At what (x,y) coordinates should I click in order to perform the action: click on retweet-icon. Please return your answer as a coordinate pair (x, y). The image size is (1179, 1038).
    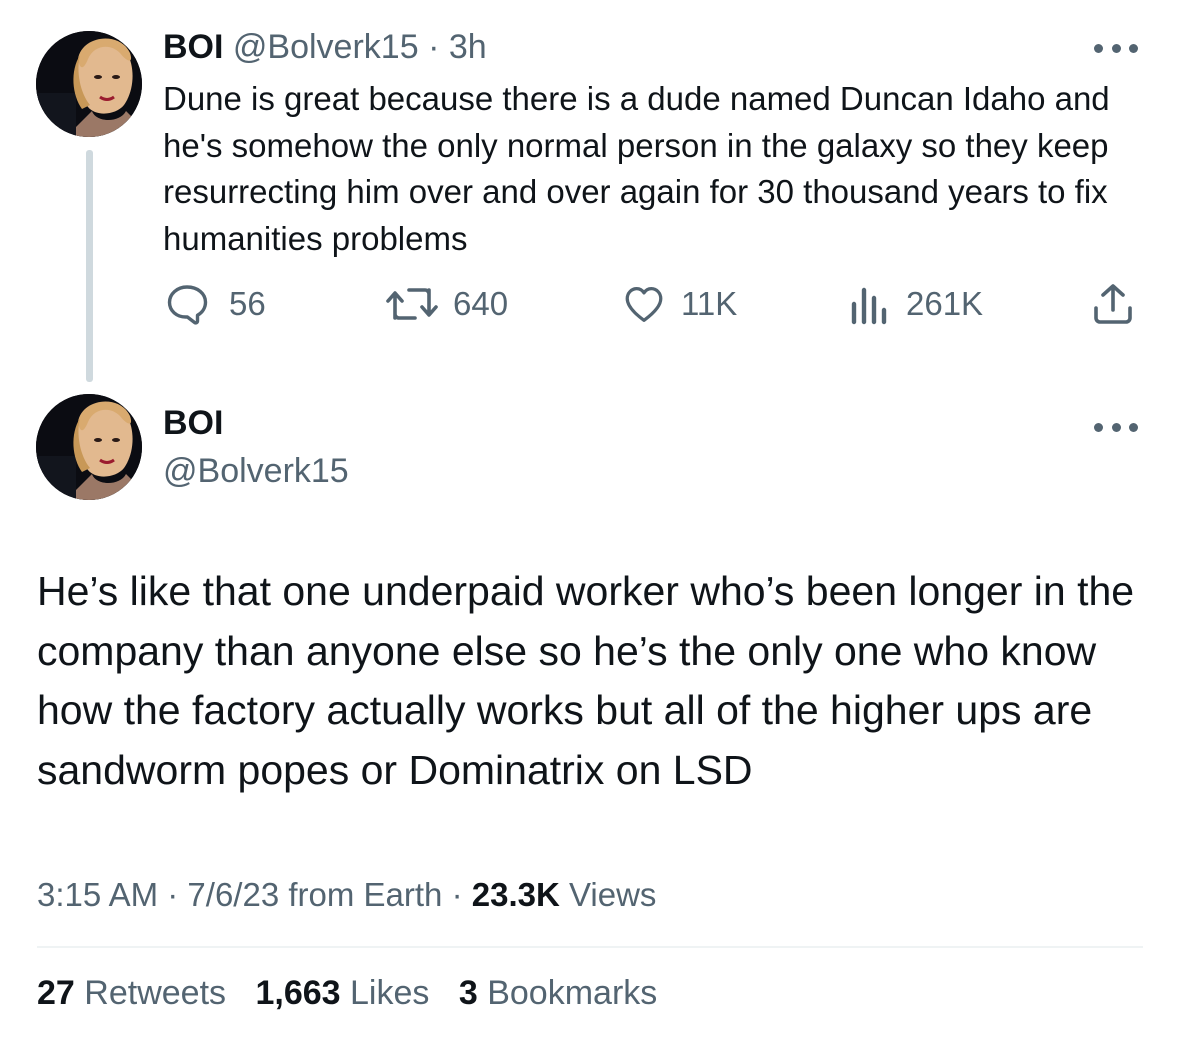
    Looking at the image, I should click on (412, 304).